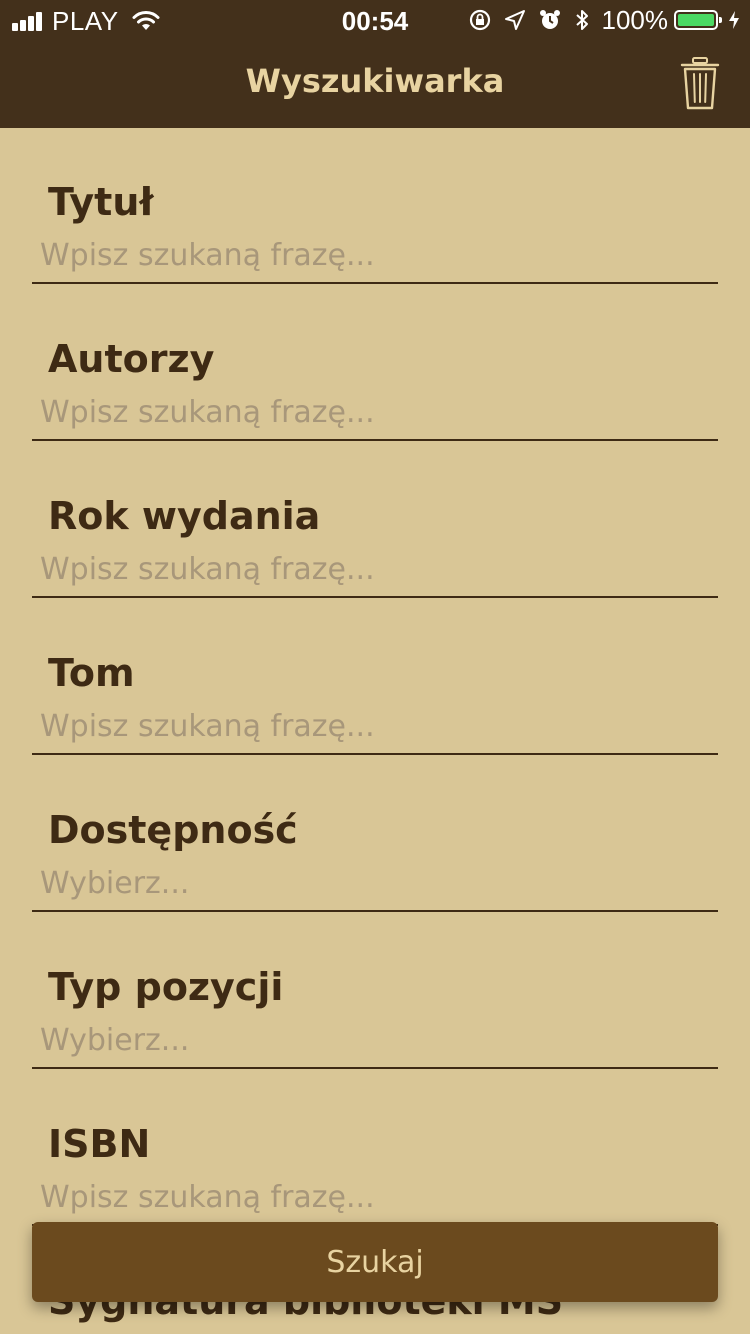 This screenshot has height=1334, width=750. I want to click on authors-input, so click(375, 413).